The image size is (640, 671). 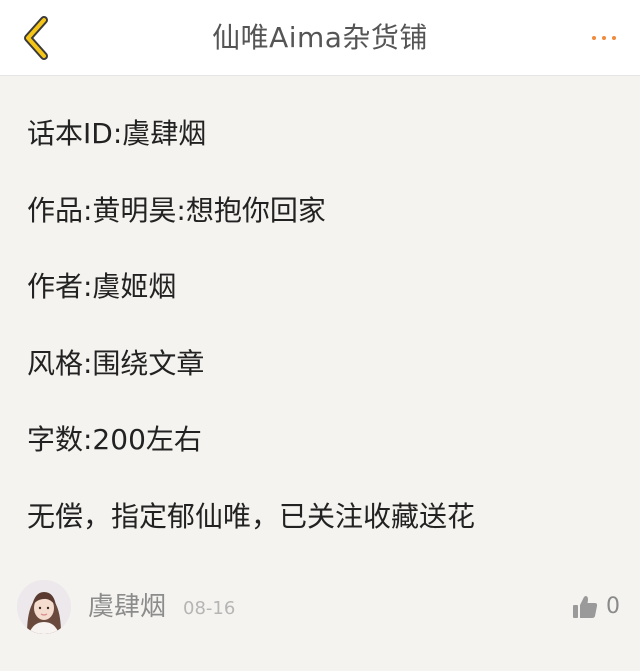 I want to click on app-header: 仙唯Aima杂货铺, so click(x=320, y=38).